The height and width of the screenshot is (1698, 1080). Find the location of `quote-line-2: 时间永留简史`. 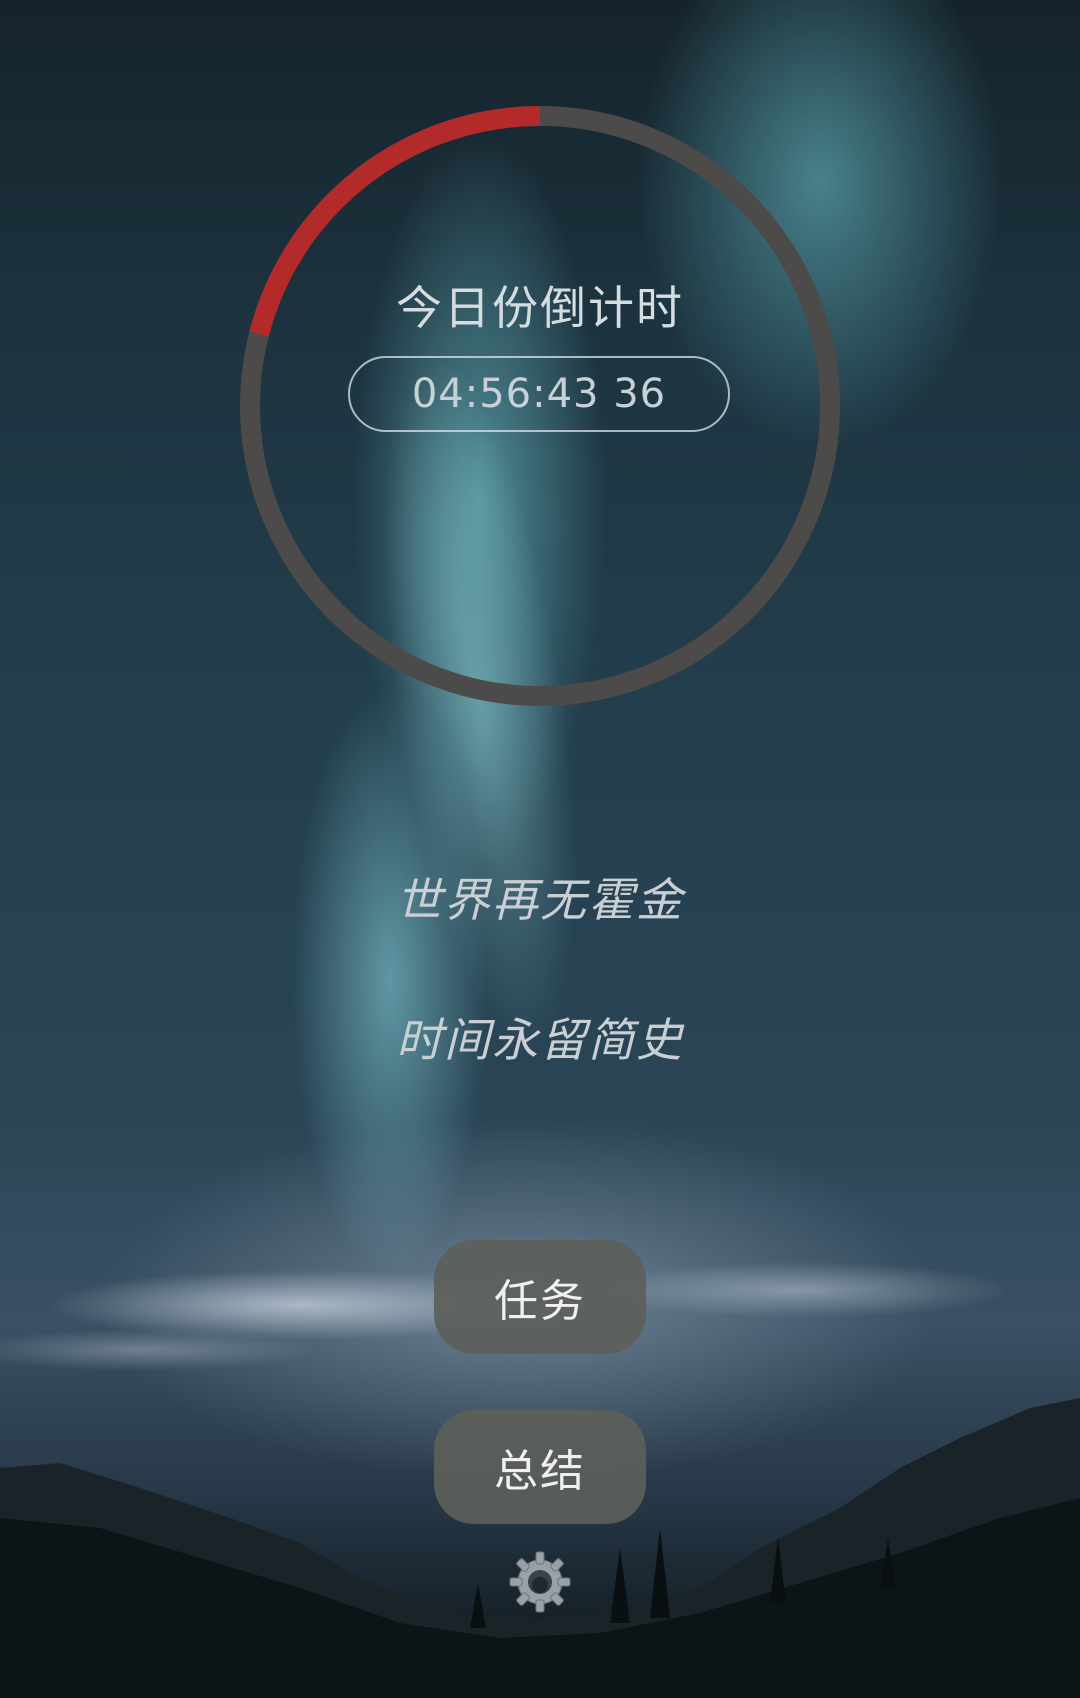

quote-line-2: 时间永留简史 is located at coordinates (540, 1040).